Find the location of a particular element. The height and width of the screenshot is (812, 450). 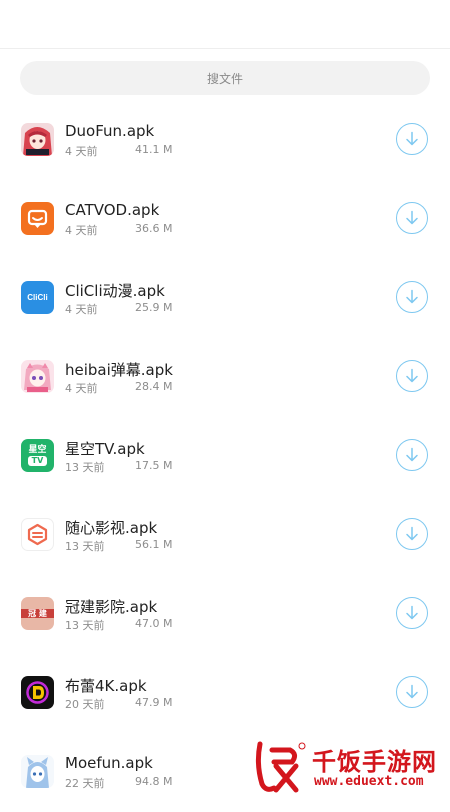

file-size: 36.6 M is located at coordinates (154, 228).